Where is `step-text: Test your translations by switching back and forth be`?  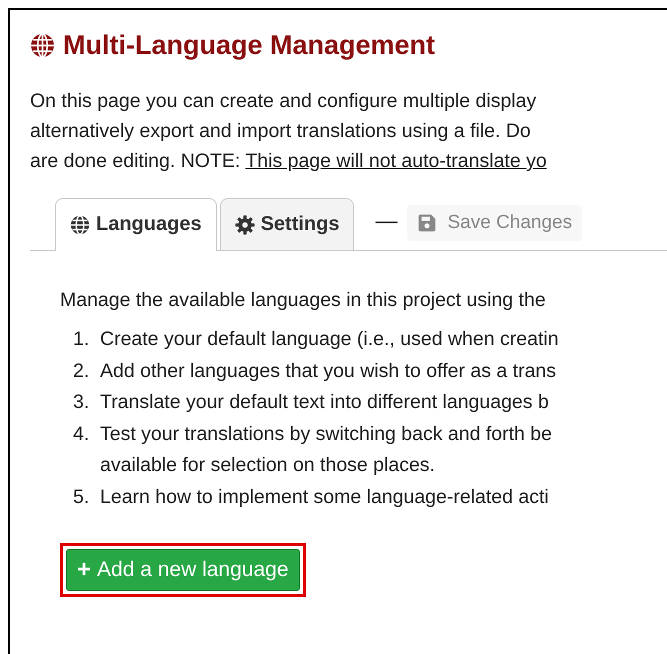
step-text: Test your translations by switching back and forth be is located at coordinates (326, 434).